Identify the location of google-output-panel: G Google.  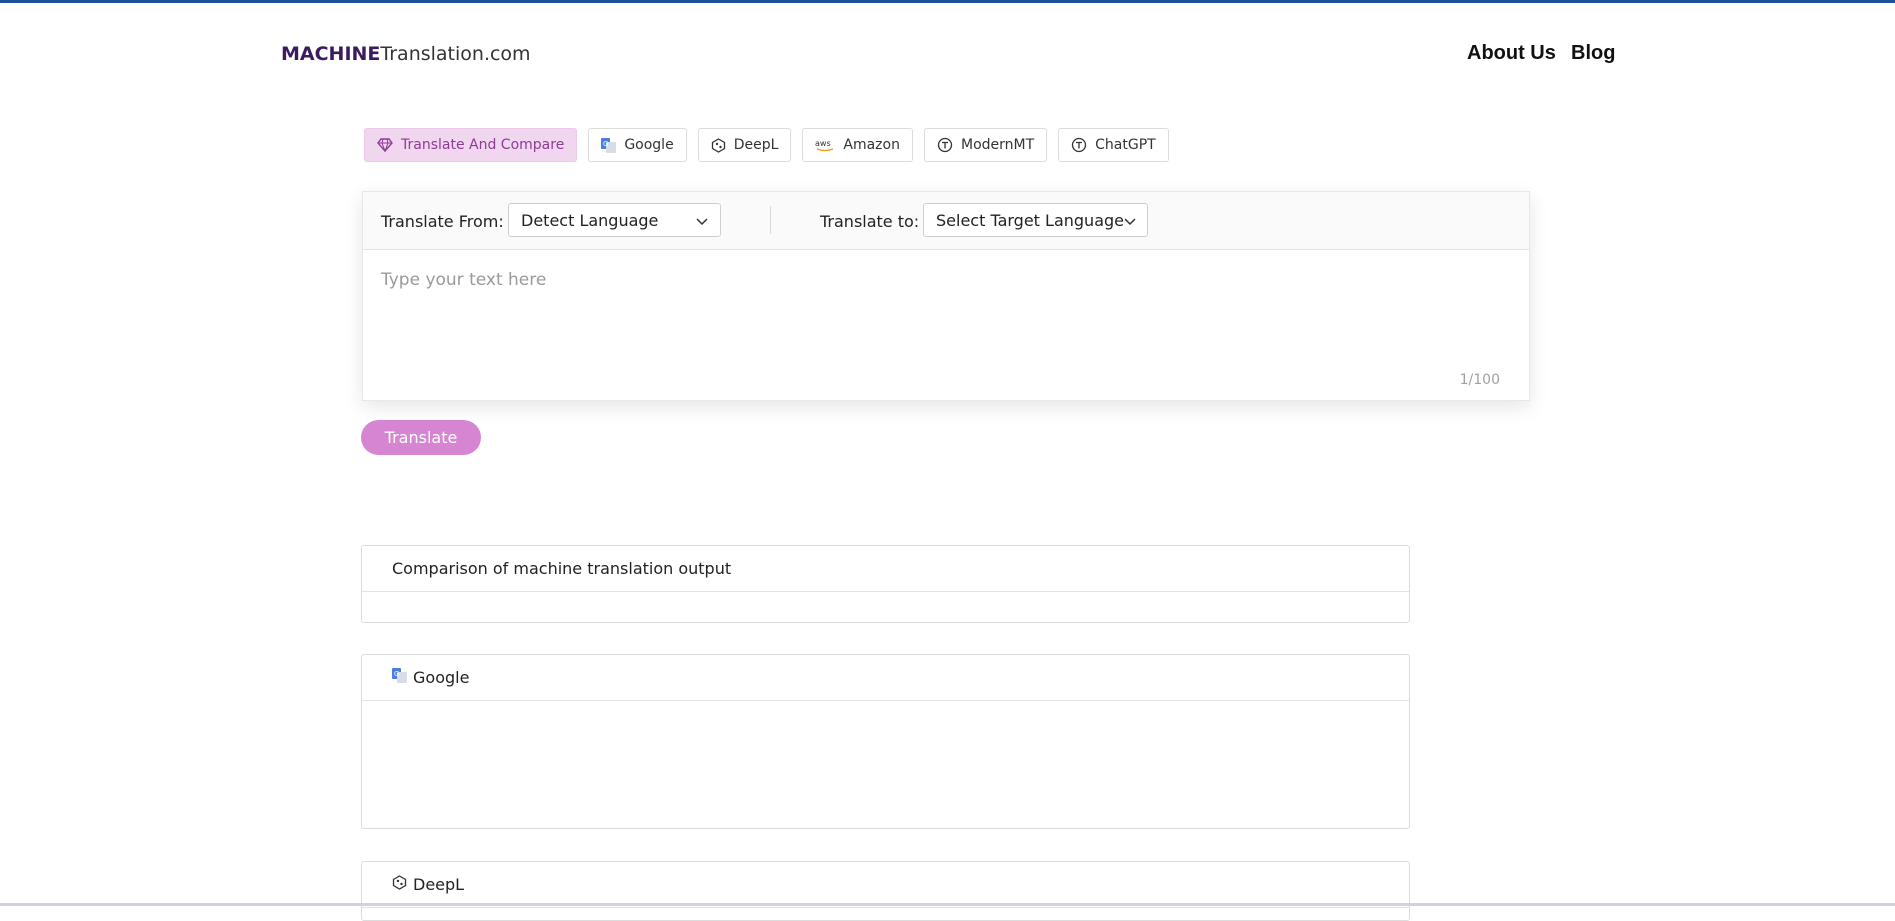
(885, 741).